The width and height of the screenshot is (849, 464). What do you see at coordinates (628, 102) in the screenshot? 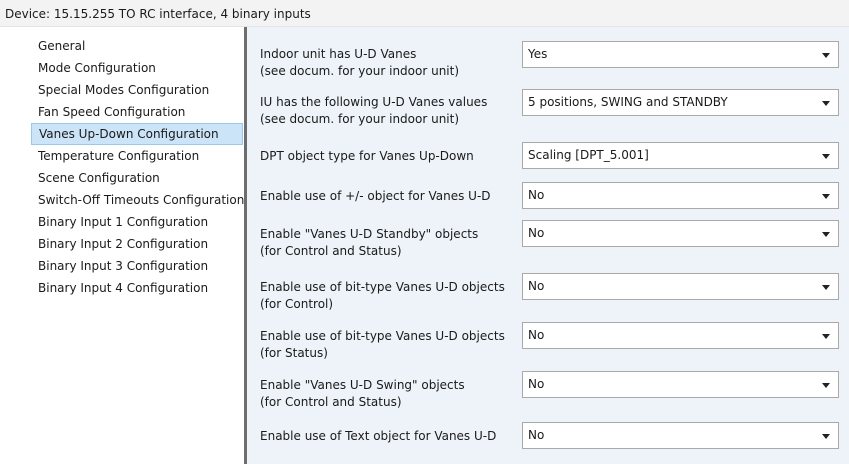
I see `select-value: 5 positions, SWING and STANDBY` at bounding box center [628, 102].